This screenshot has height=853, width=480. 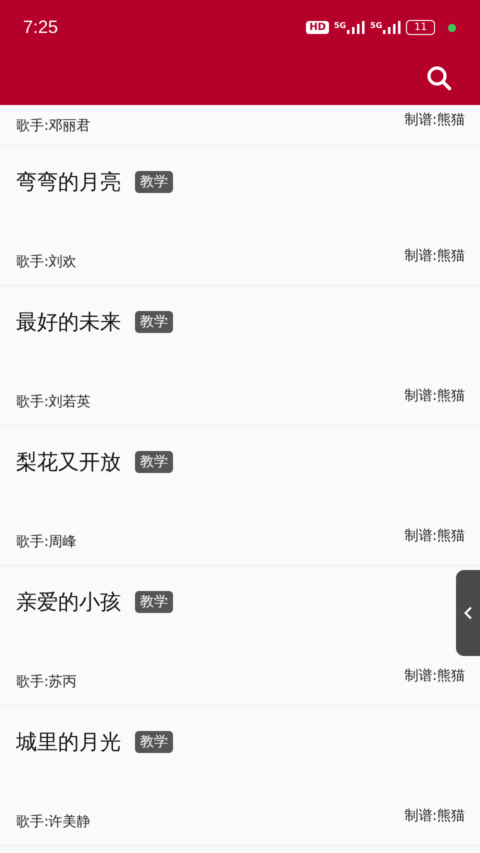 I want to click on singer-text: 歌手:周峰, so click(x=46, y=542).